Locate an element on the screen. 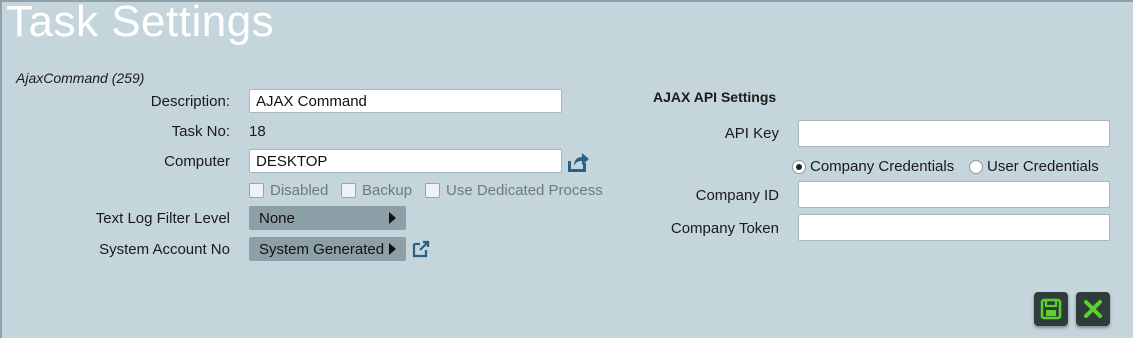 Image resolution: width=1133 pixels, height=338 pixels. backup-checkbox: Backup is located at coordinates (376, 190).